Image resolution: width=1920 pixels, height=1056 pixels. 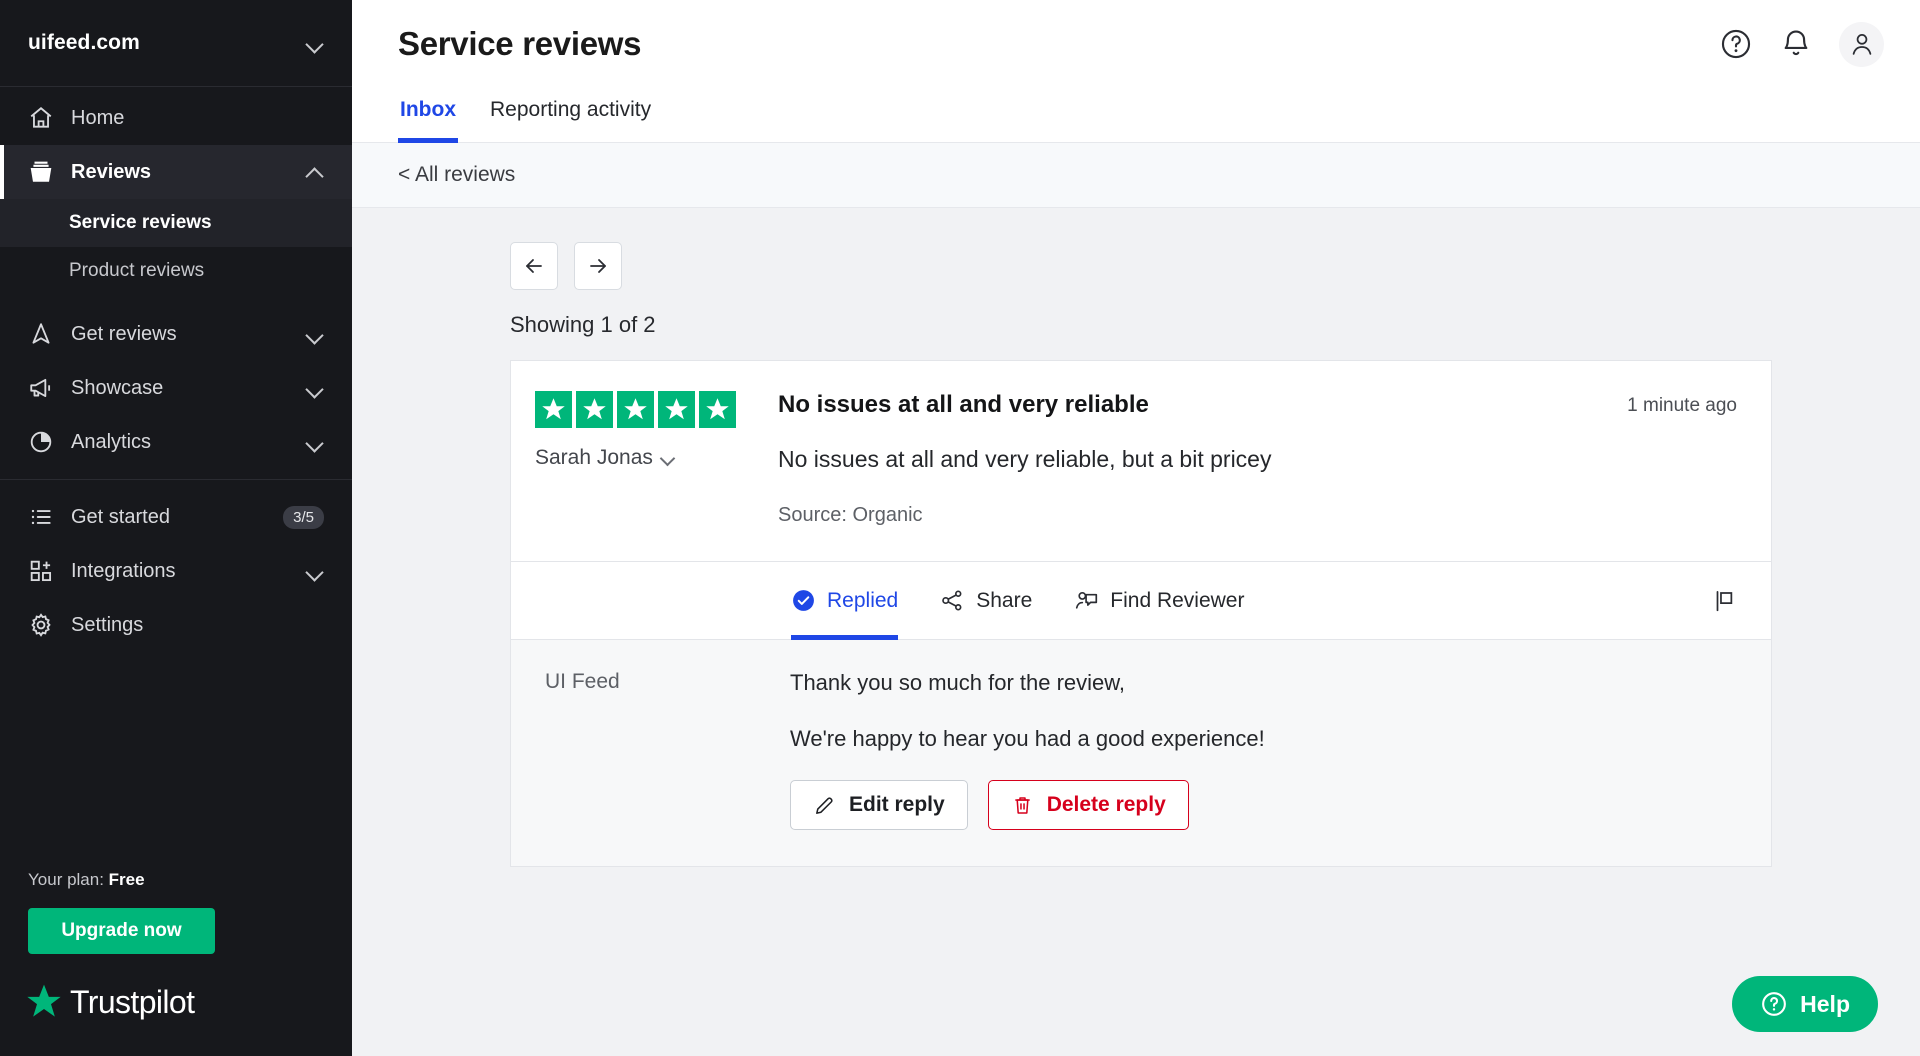 What do you see at coordinates (1004, 600) in the screenshot?
I see `action-label: Share` at bounding box center [1004, 600].